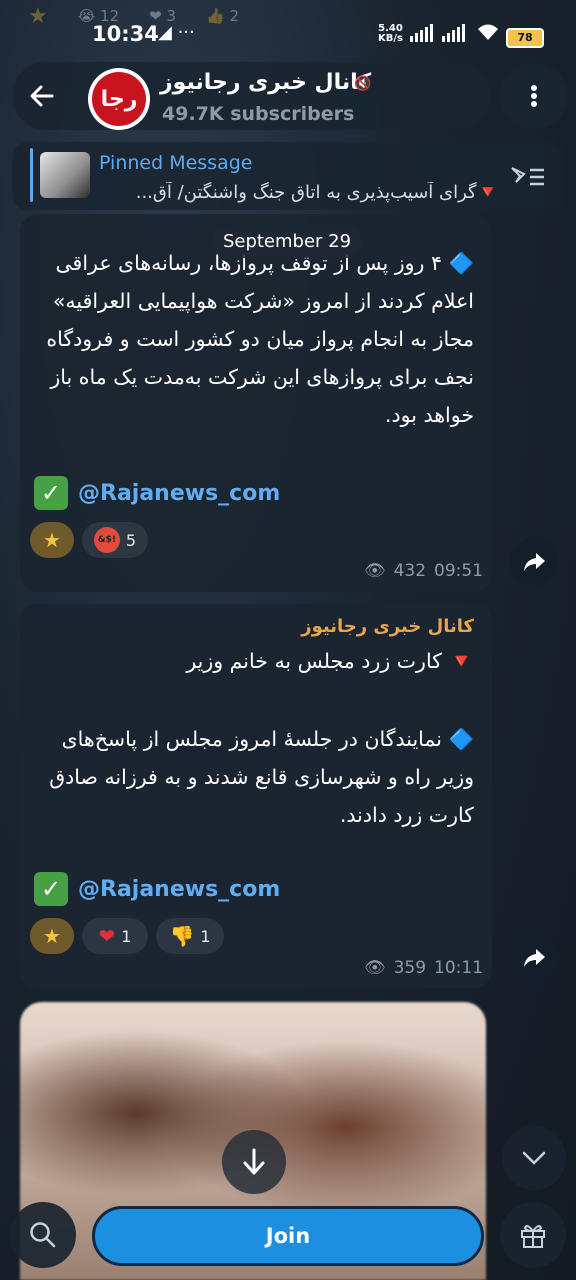  Describe the element at coordinates (387, 626) in the screenshot. I see `message-sender: کانال خبری رجانیوز` at that location.